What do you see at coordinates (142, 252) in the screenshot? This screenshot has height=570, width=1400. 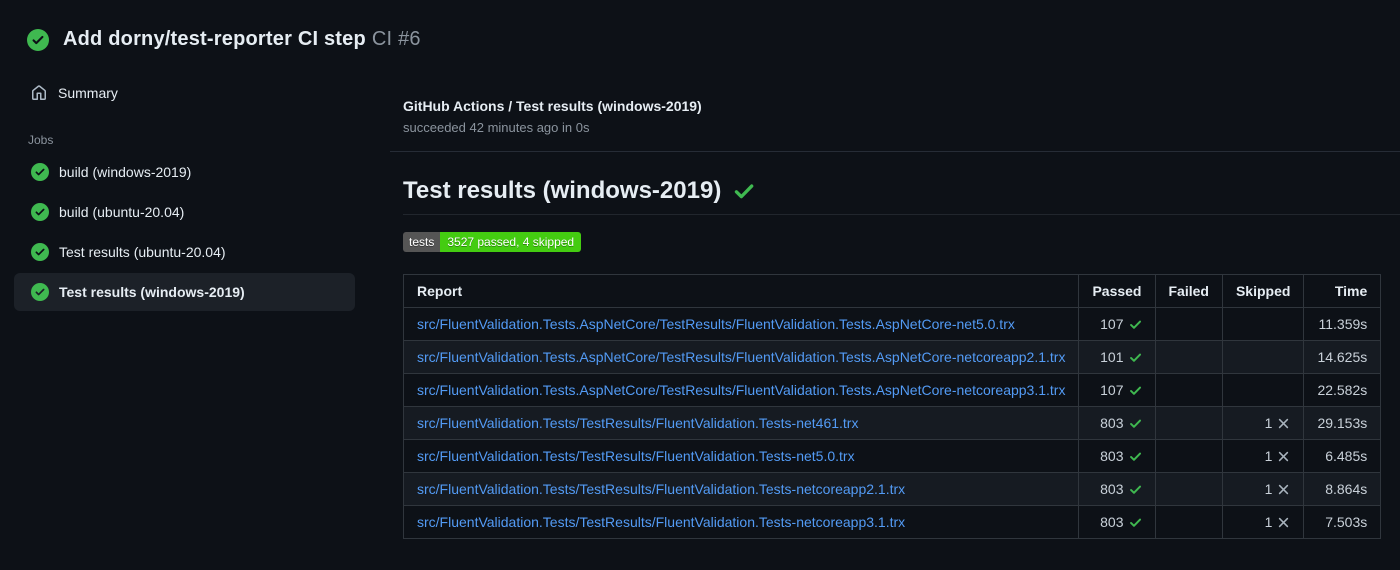 I see `job-label: Test results (ubuntu-20.04)` at bounding box center [142, 252].